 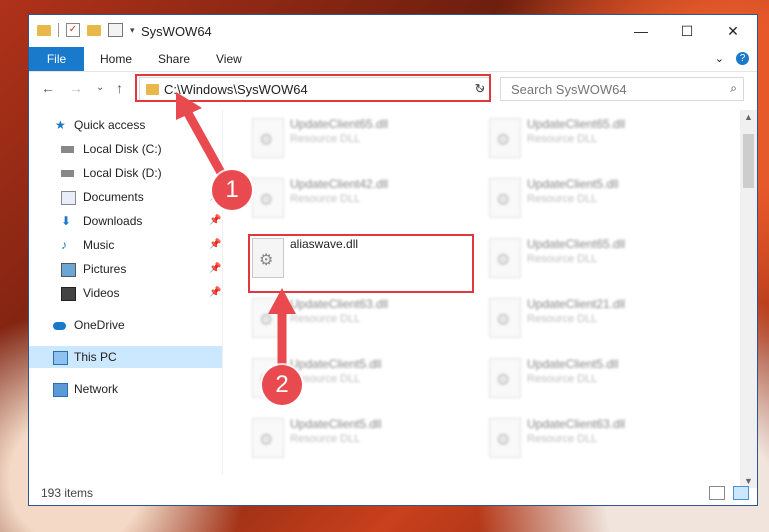 I want to click on arrow-one, so click(x=202, y=137).